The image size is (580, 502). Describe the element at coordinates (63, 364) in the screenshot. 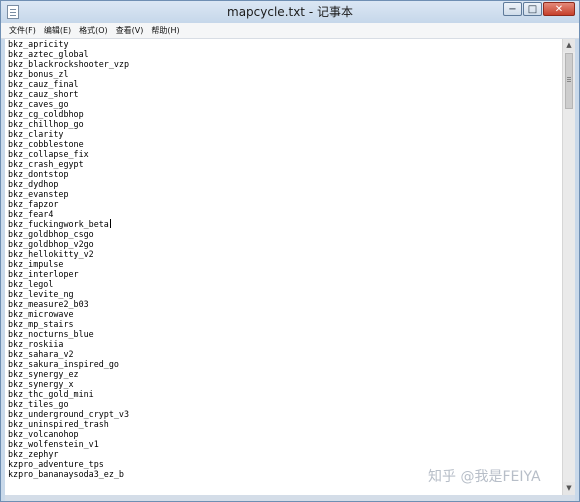

I see `text-line: bkz_sakura_inspired_go` at that location.